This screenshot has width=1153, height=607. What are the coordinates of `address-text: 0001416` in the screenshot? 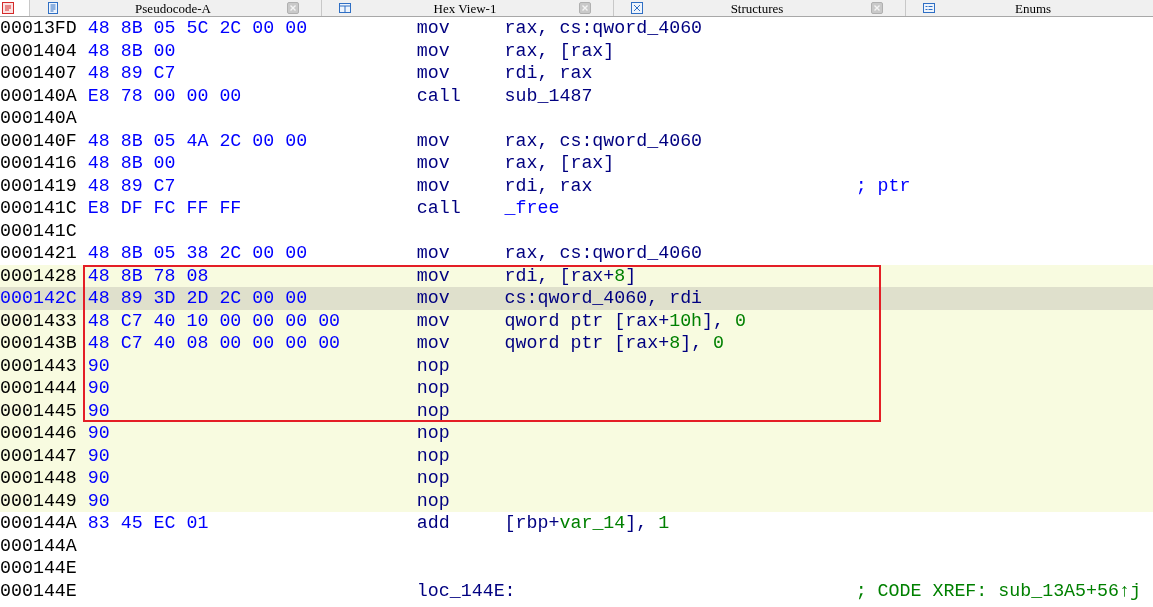 It's located at (39, 163).